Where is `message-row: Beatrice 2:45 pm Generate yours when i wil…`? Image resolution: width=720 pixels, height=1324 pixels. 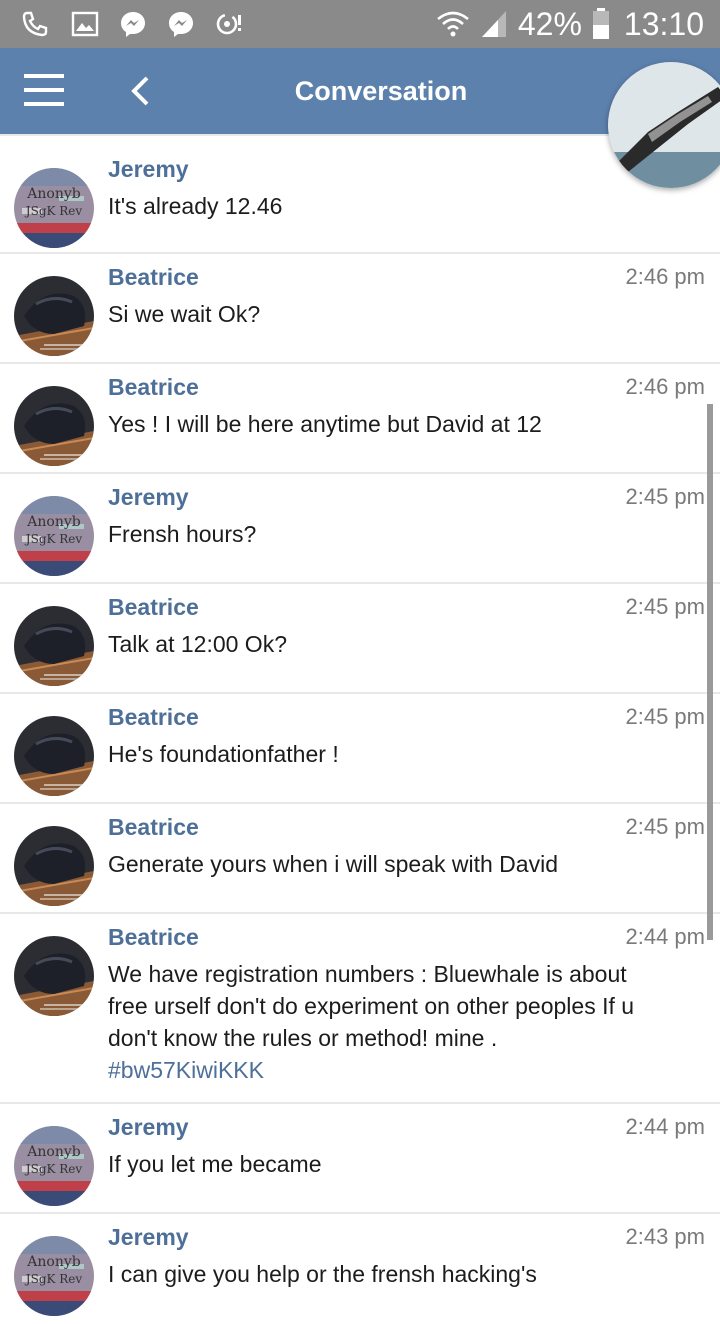
message-row: Beatrice 2:45 pm Generate yours when i wil… is located at coordinates (360, 858).